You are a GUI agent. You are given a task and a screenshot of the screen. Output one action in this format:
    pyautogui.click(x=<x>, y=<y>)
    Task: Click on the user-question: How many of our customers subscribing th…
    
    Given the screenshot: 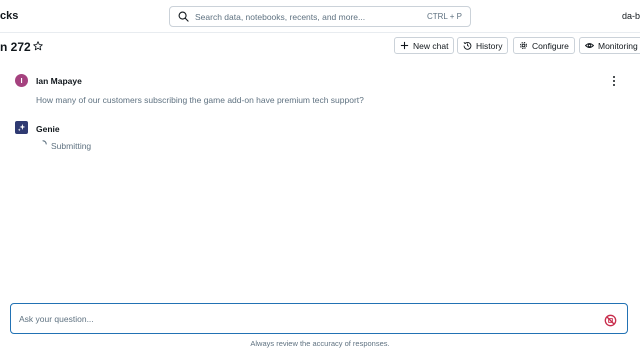 What is the action you would take?
    pyautogui.click(x=200, y=100)
    